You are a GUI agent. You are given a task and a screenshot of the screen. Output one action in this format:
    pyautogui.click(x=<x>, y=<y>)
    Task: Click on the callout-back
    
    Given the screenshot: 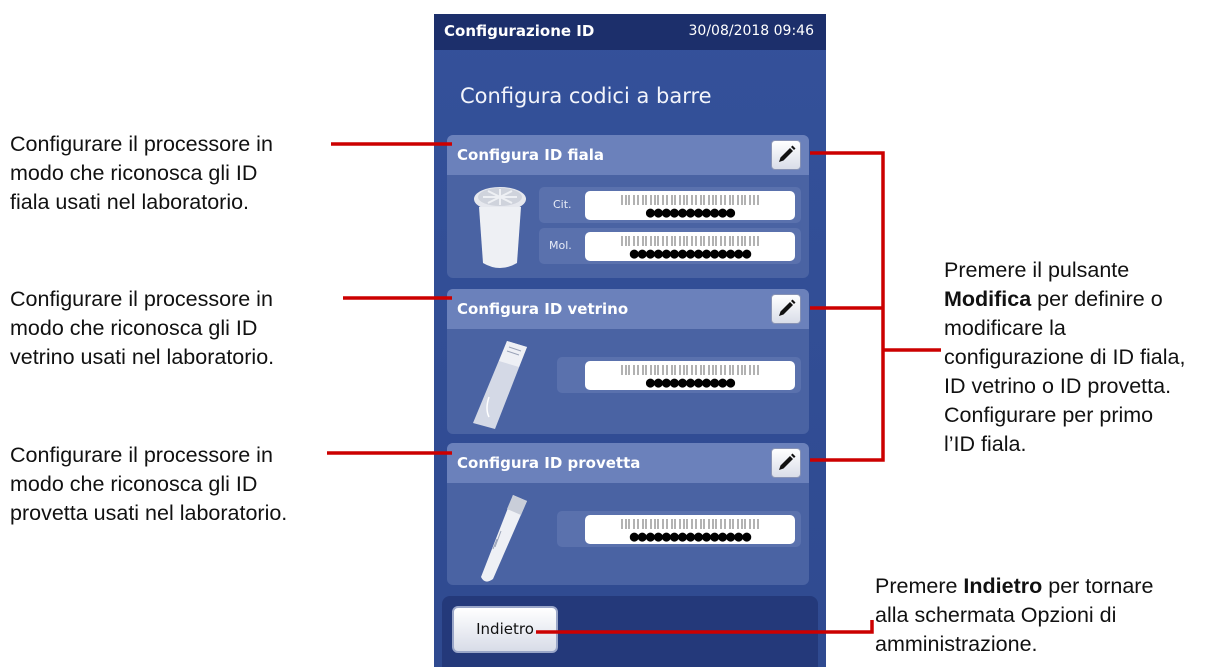 What is the action you would take?
    pyautogui.click(x=705, y=627)
    